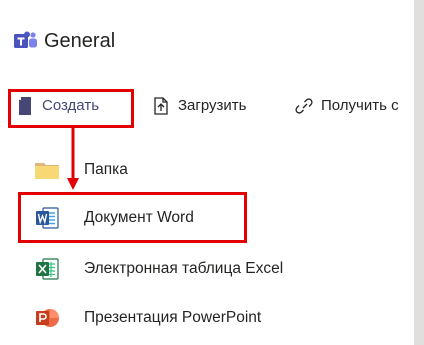 The image size is (424, 345). Describe the element at coordinates (47, 171) in the screenshot. I see `folder-icon` at that location.